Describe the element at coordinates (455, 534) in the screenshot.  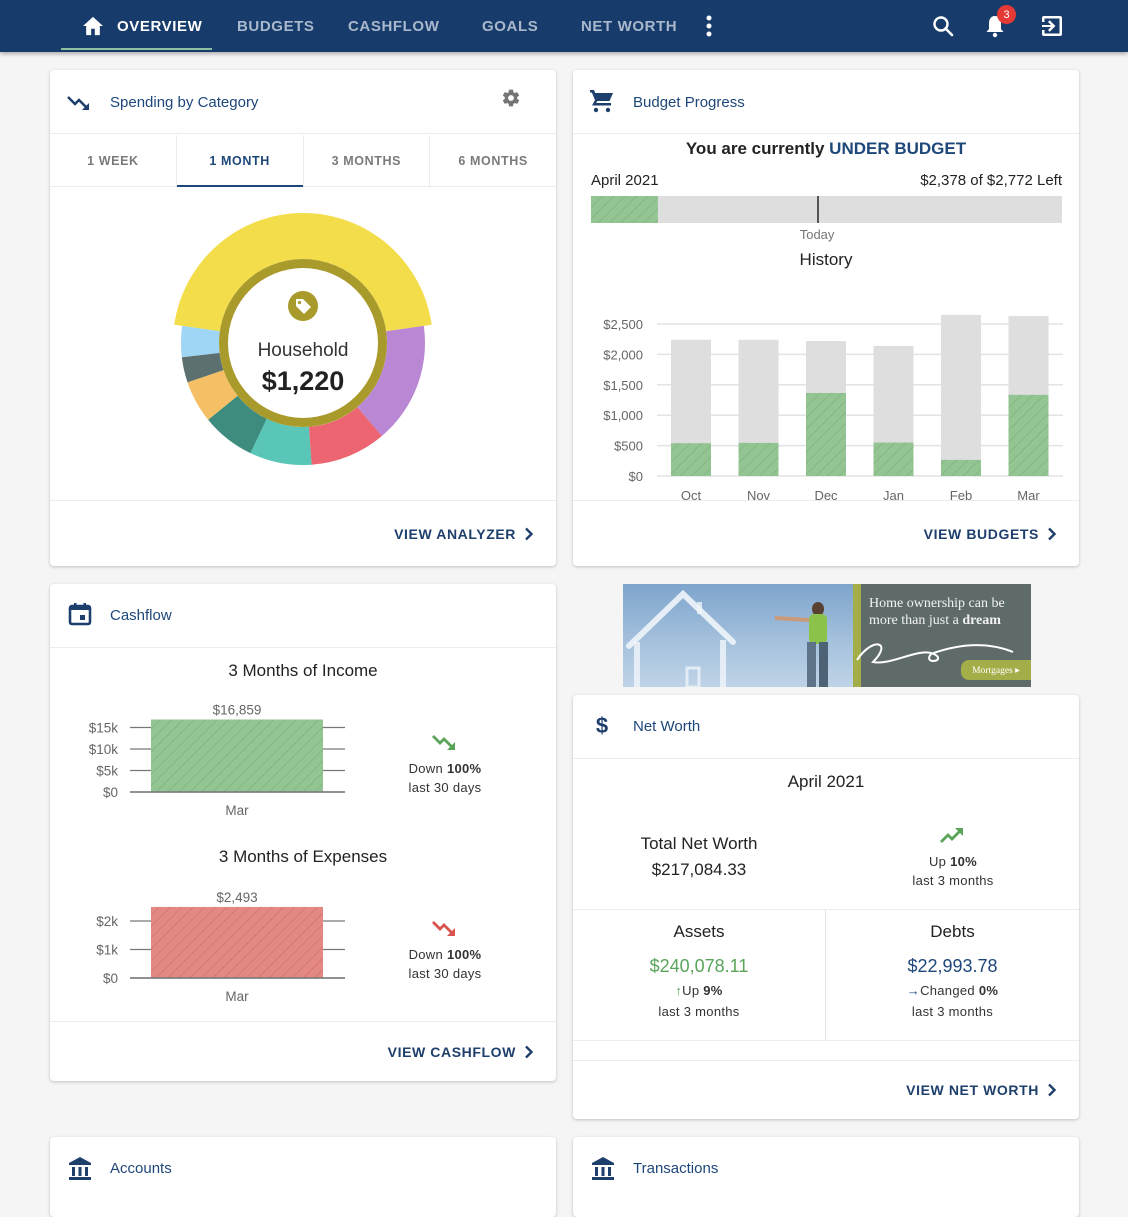
I see `view-link-label: VIEW ANALYZER` at that location.